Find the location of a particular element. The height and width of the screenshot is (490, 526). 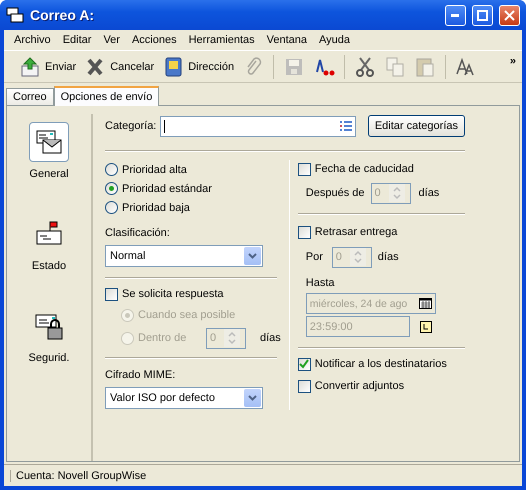

menu-item: Ver is located at coordinates (111, 40).